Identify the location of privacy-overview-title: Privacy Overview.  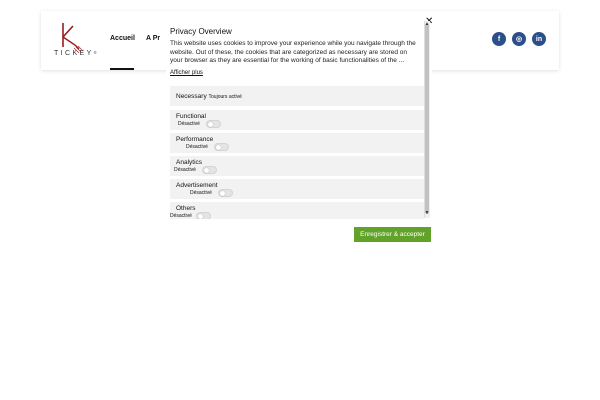
(201, 31).